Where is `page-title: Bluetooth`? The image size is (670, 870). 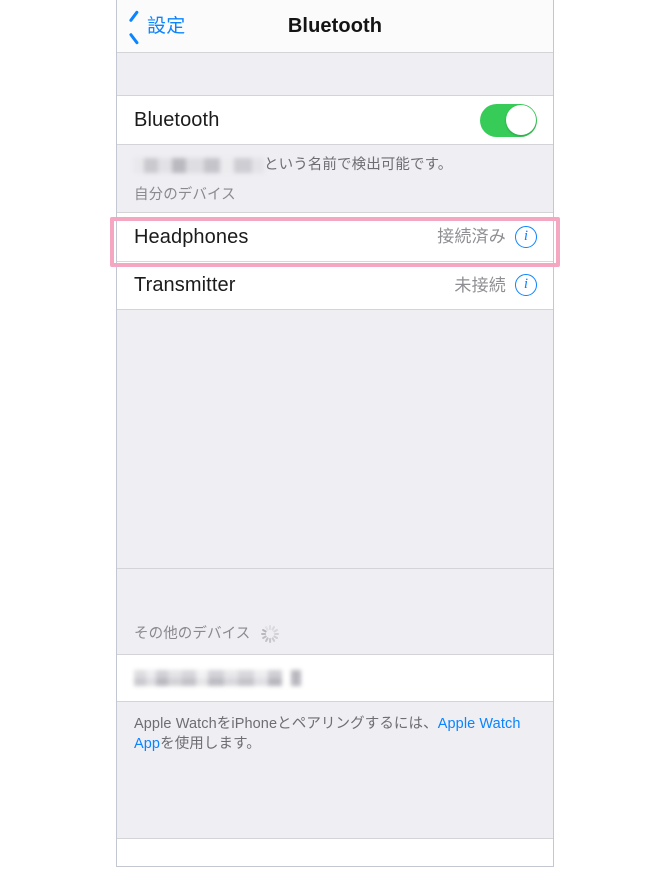
page-title: Bluetooth is located at coordinates (335, 25).